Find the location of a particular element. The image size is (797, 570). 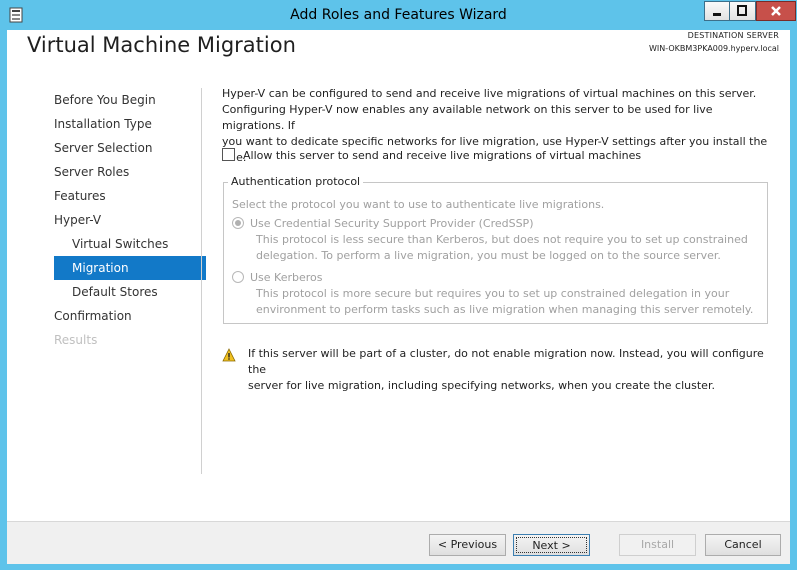

next-button: Next > is located at coordinates (551, 545).